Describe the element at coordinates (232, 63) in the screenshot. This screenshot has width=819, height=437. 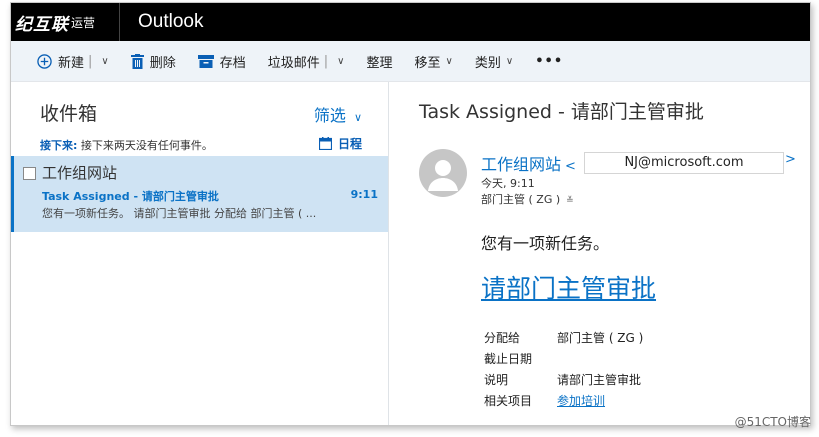
I see `archive-label: 存档` at that location.